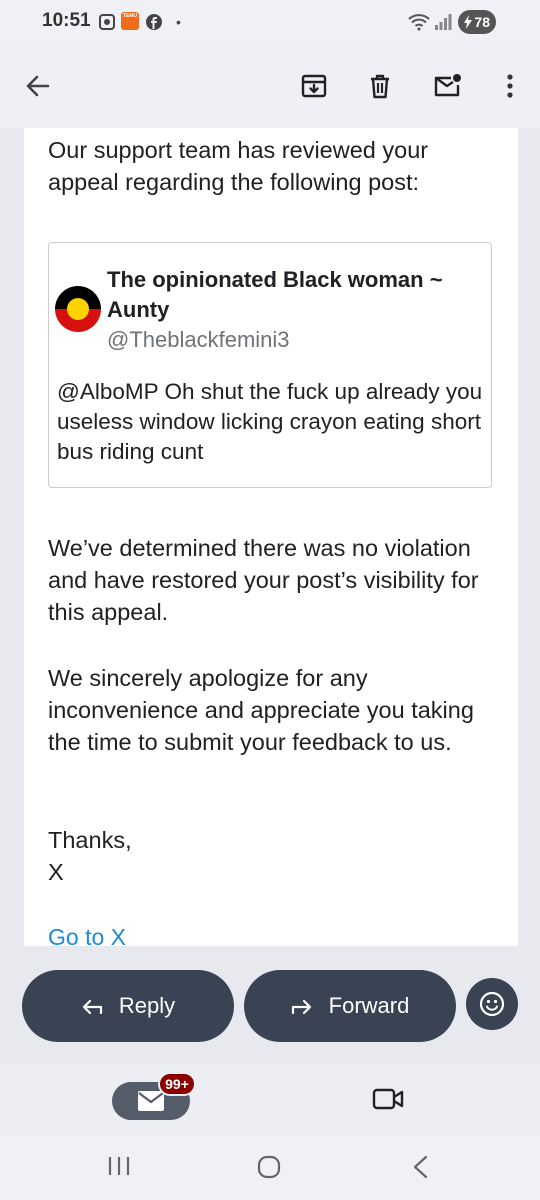 This screenshot has height=1200, width=540. I want to click on home-button, so click(269, 1169).